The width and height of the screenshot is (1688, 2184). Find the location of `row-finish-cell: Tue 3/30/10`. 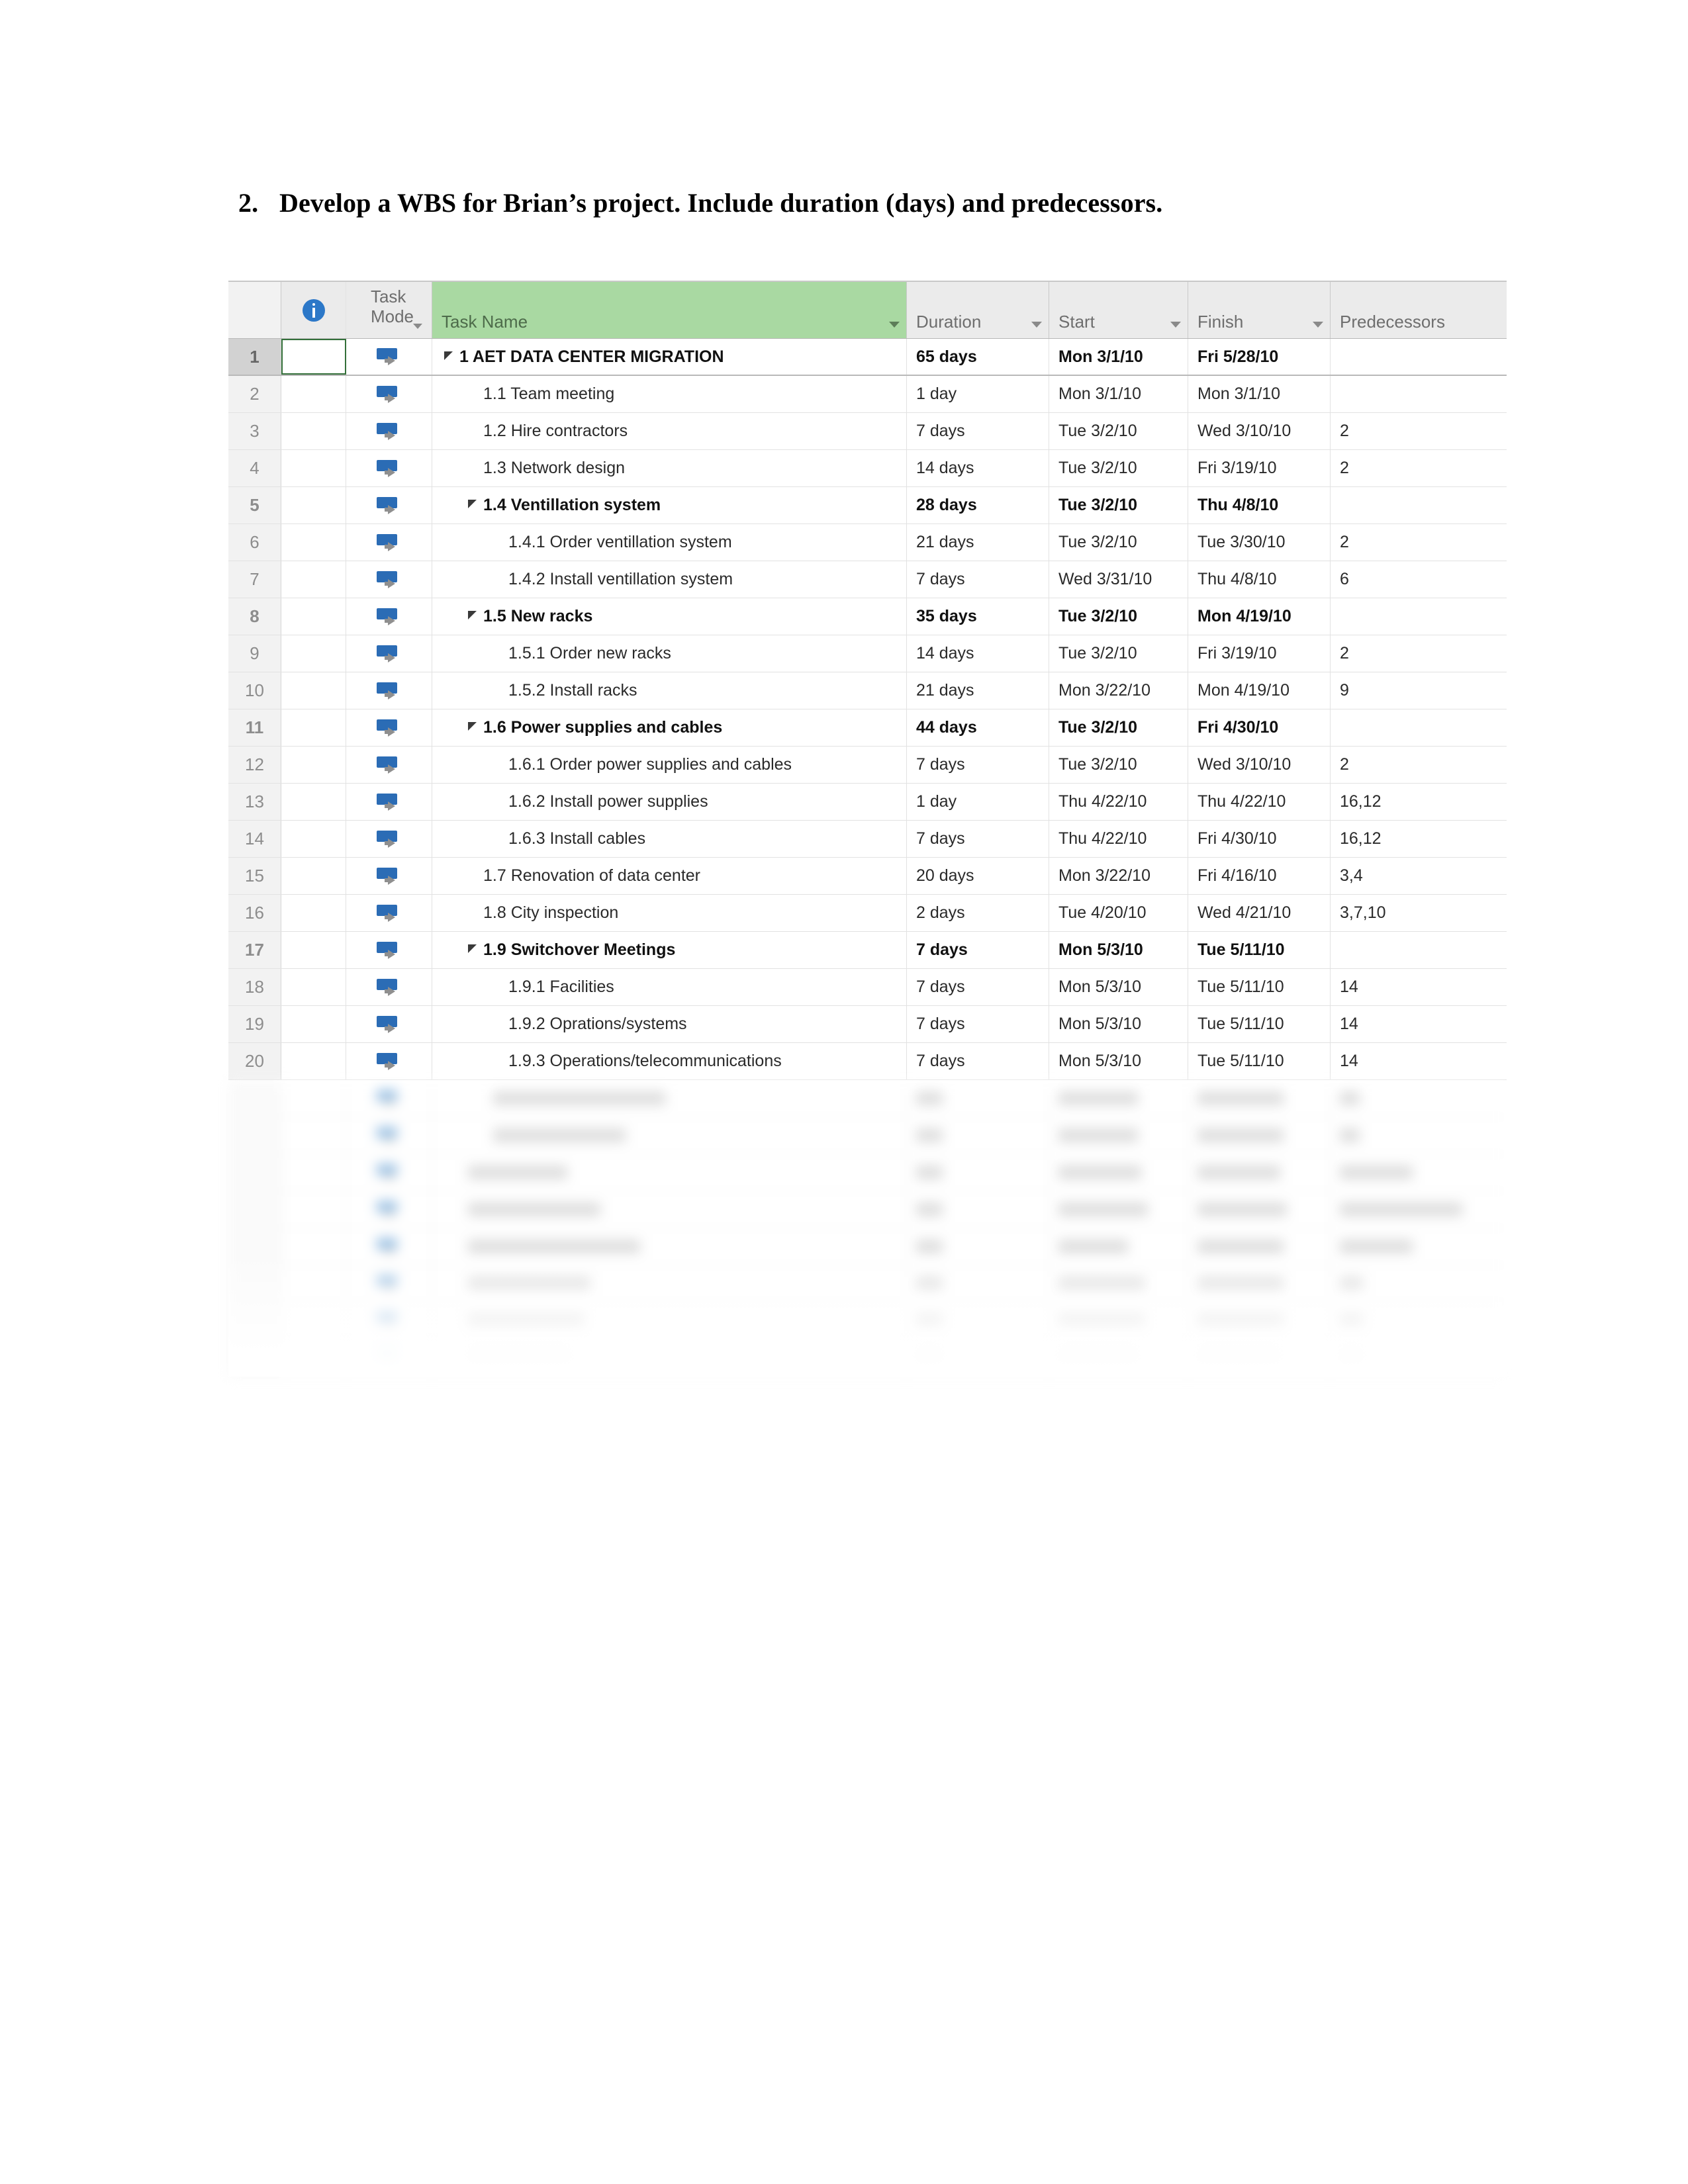

row-finish-cell: Tue 3/30/10 is located at coordinates (1259, 542).